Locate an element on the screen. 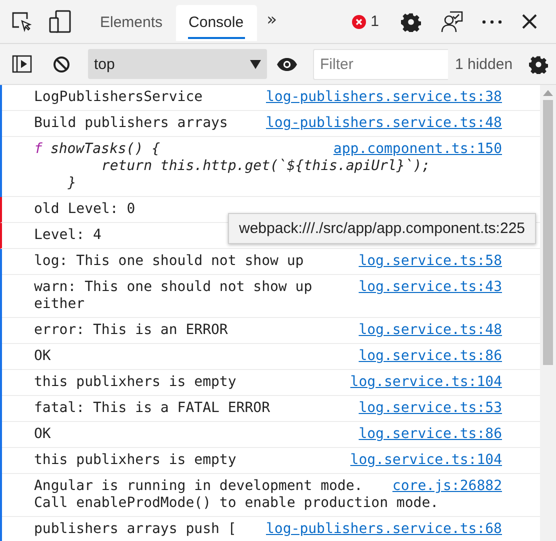 The width and height of the screenshot is (556, 541). feedback-icon is located at coordinates (452, 21).